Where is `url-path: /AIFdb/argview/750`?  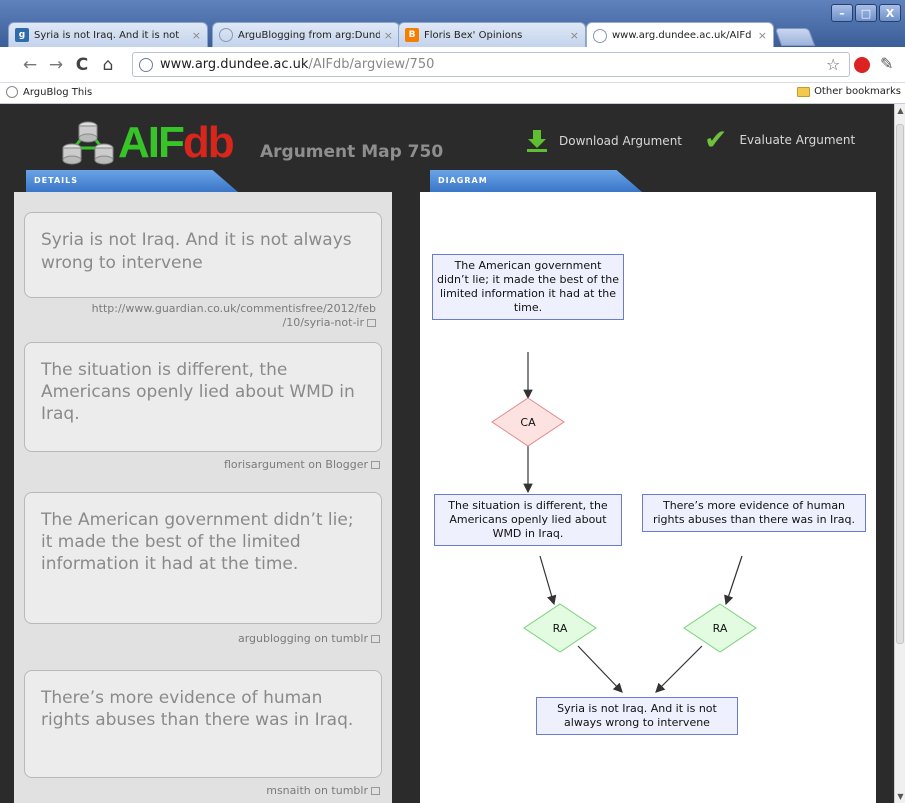 url-path: /AIFdb/argview/750 is located at coordinates (371, 64).